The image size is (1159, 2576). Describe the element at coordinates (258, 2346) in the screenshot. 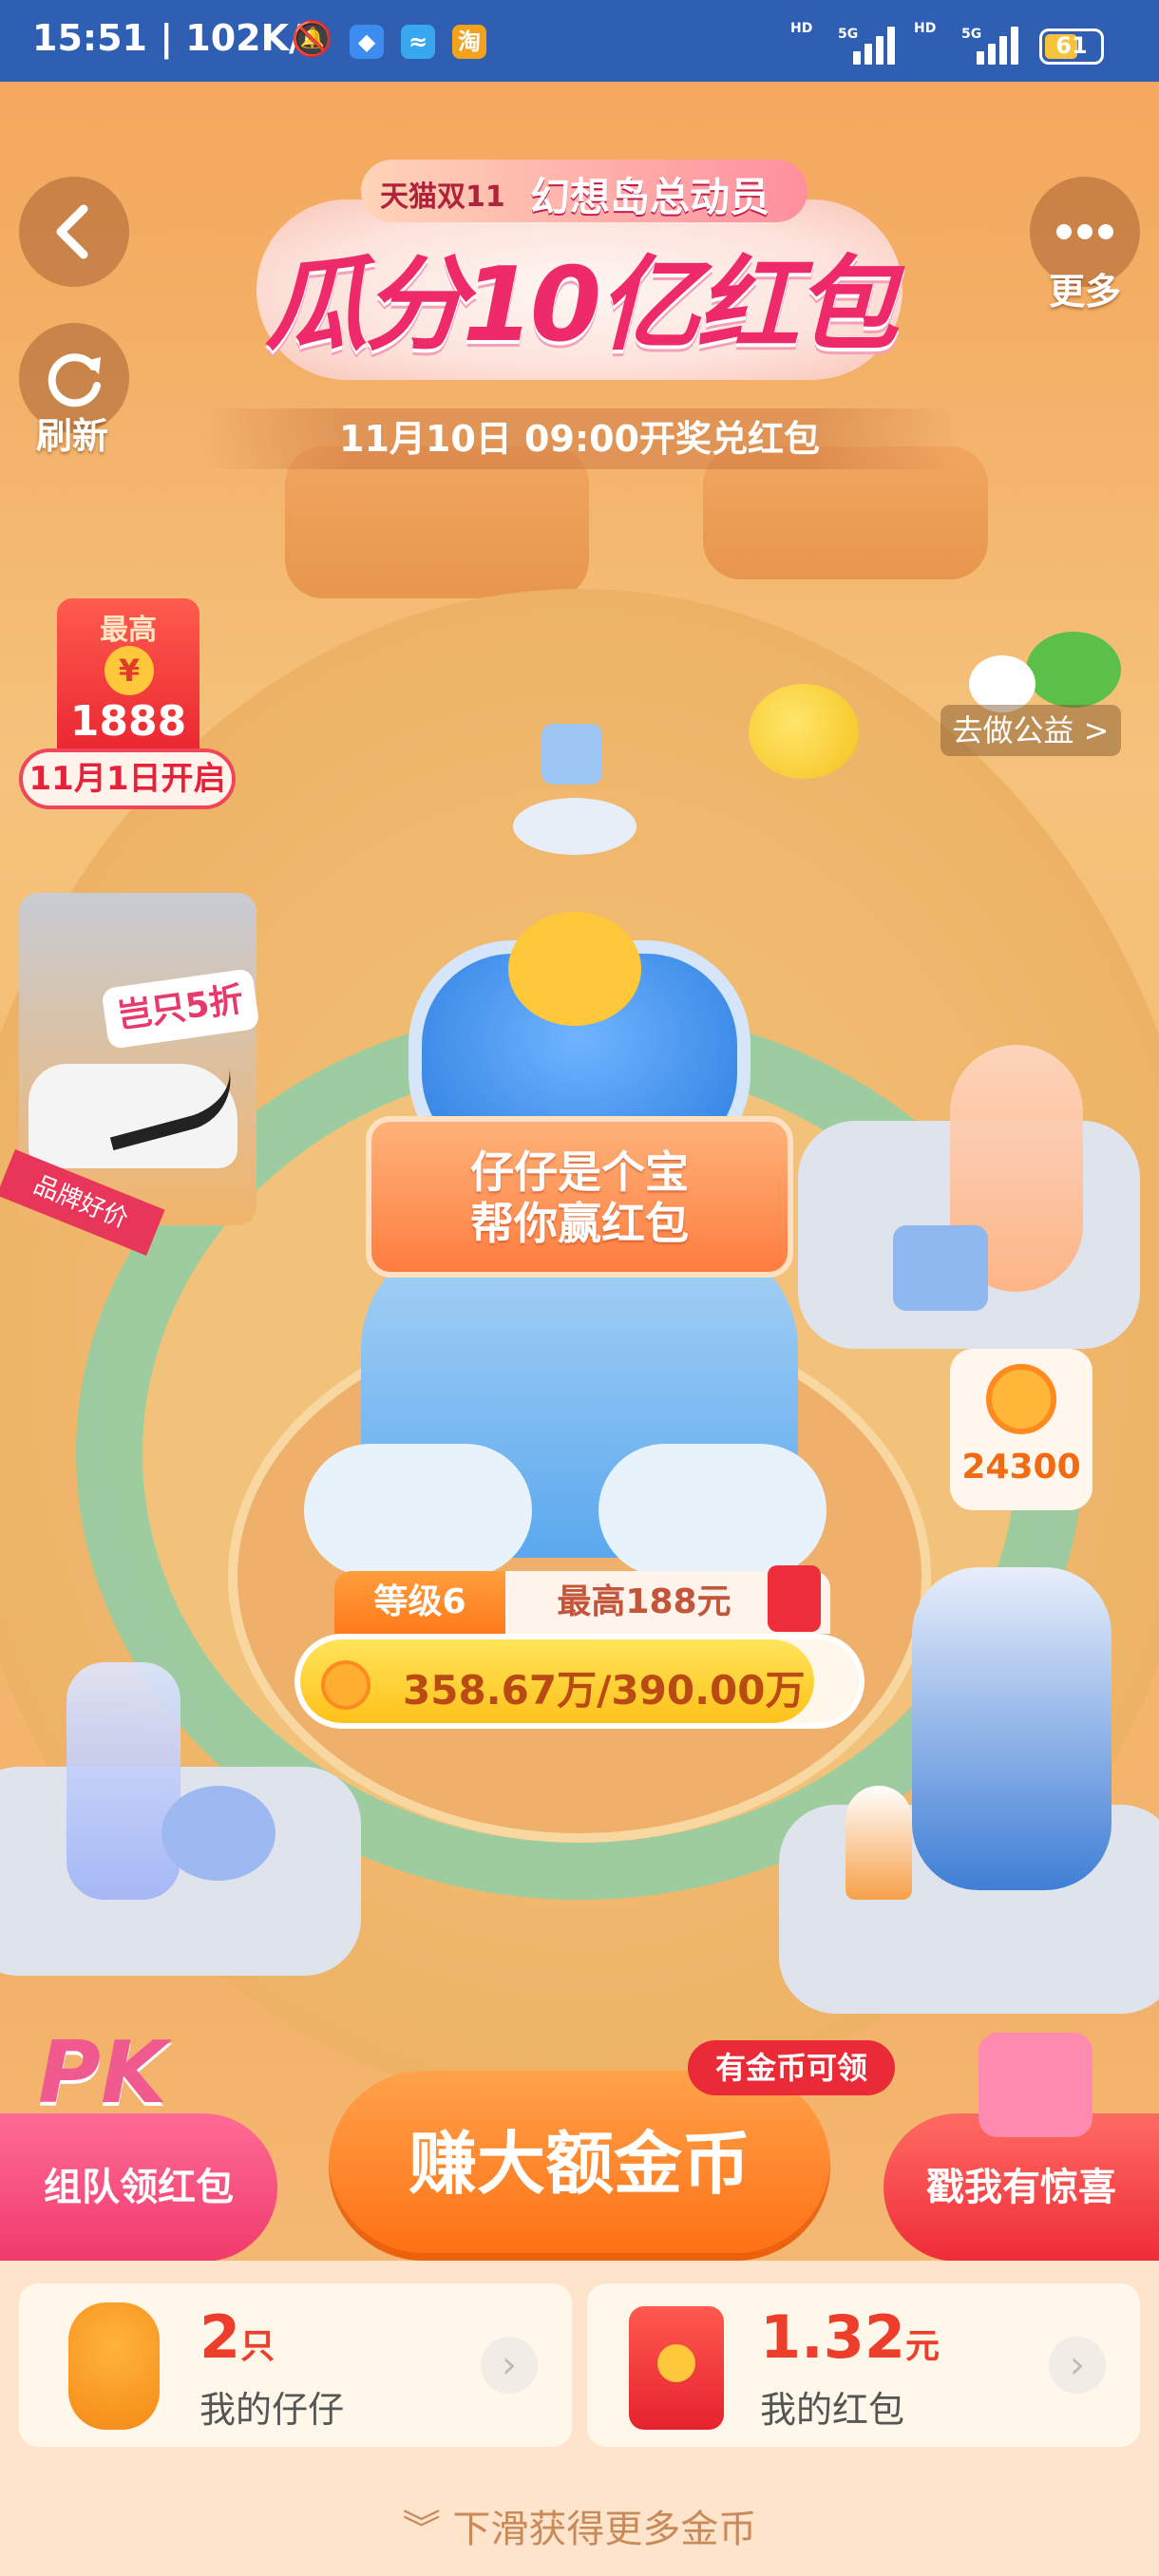

I see `zai-unit: 只` at that location.